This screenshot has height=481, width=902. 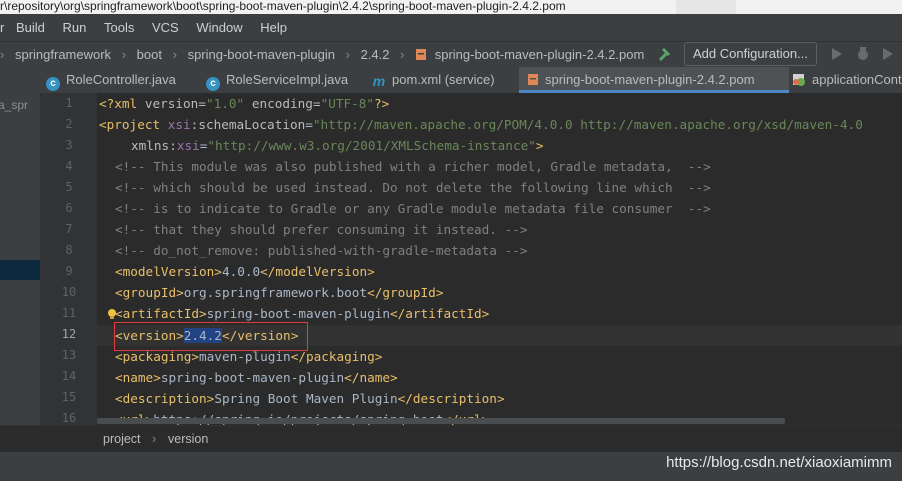 What do you see at coordinates (69, 397) in the screenshot?
I see `line-number: 15` at bounding box center [69, 397].